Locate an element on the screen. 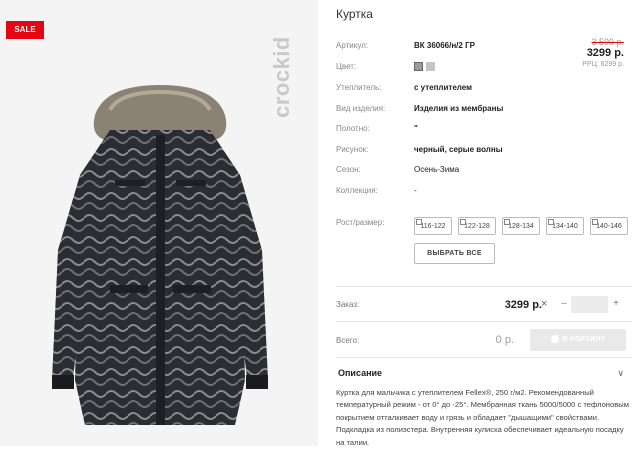  spec-value: с утеплителем is located at coordinates (443, 87).